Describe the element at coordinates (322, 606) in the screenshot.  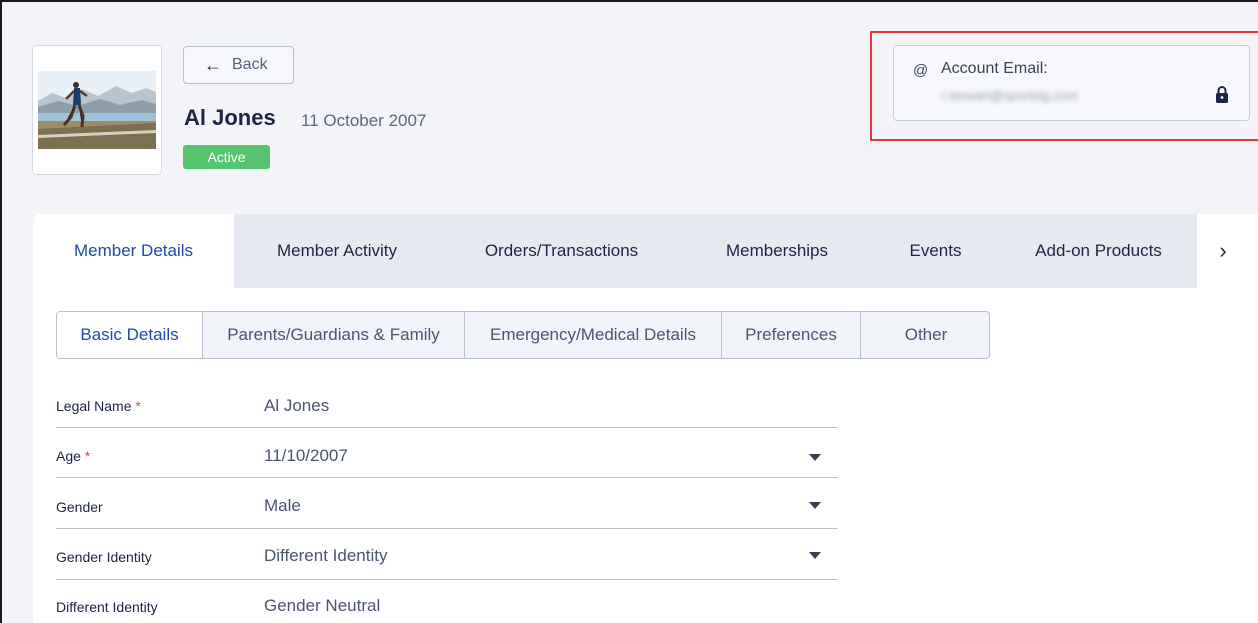
I see `different-identity-field: Gender Neutral` at that location.